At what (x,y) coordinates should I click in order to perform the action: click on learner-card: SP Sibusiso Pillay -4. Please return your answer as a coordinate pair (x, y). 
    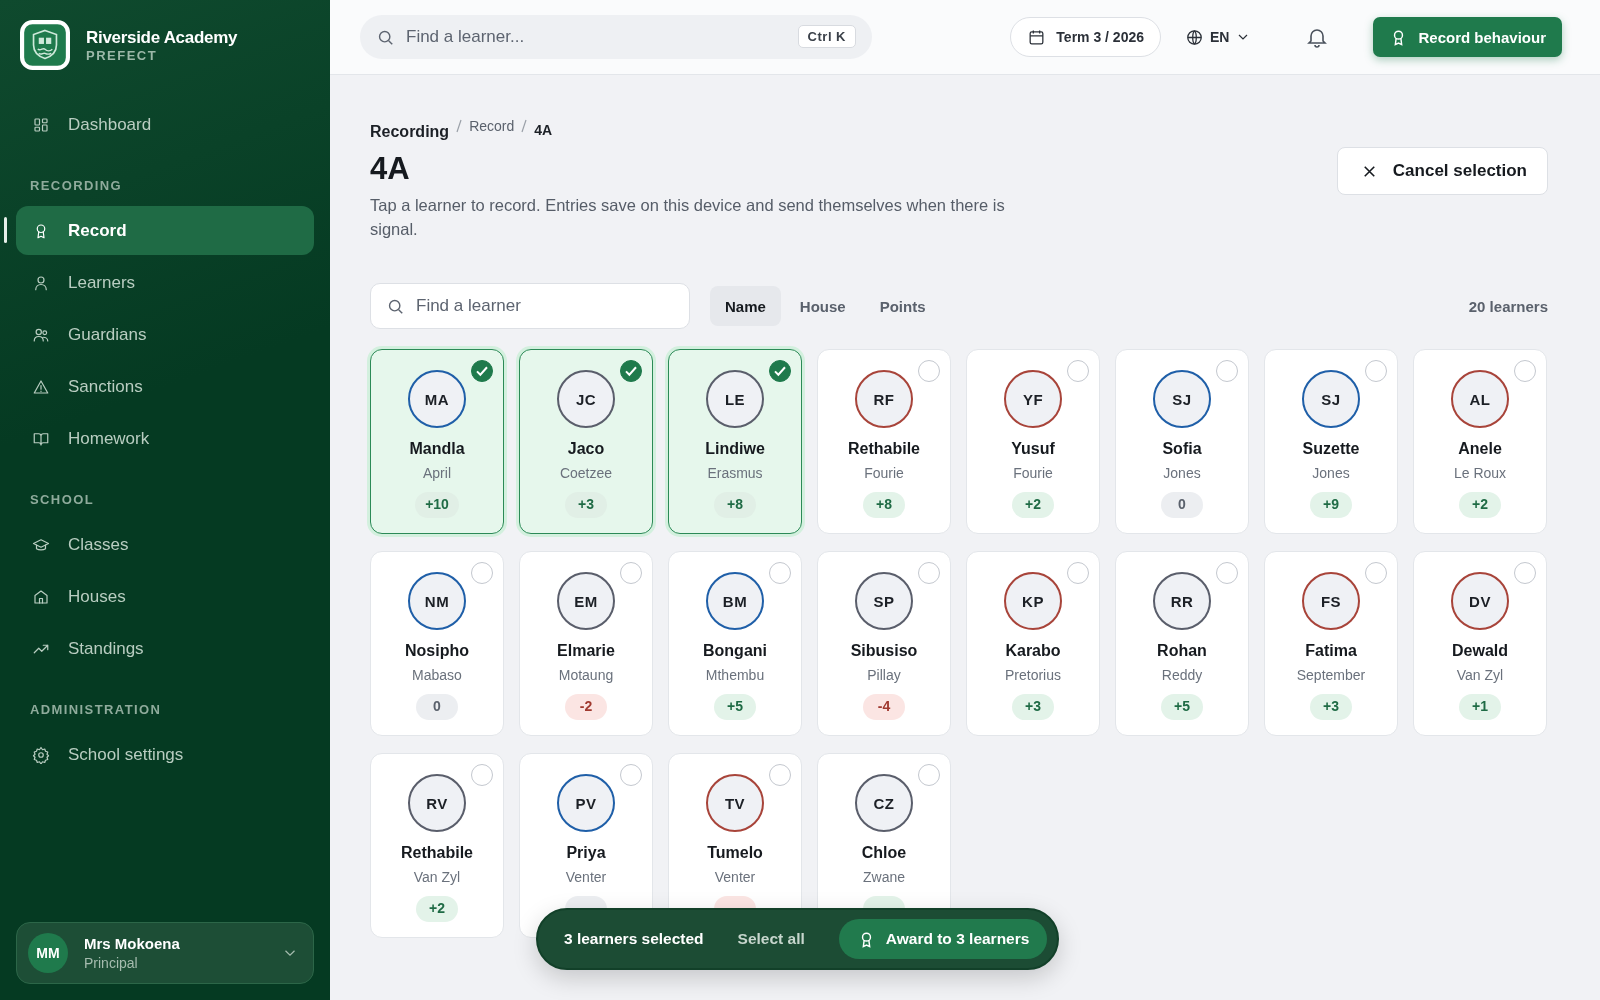
    Looking at the image, I should click on (884, 643).